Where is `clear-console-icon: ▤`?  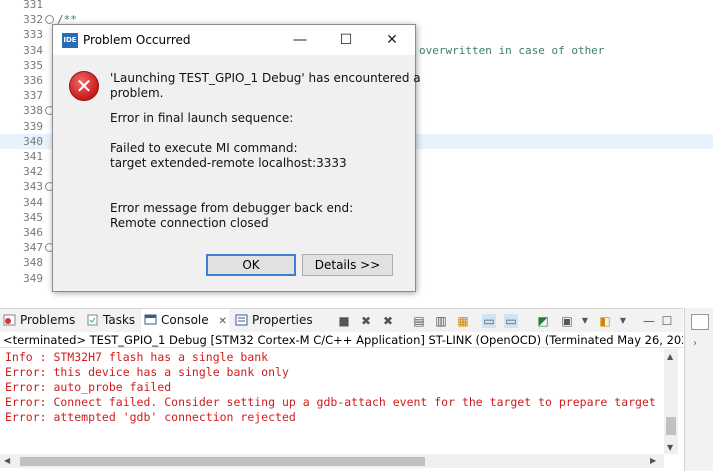 clear-console-icon: ▤ is located at coordinates (419, 321).